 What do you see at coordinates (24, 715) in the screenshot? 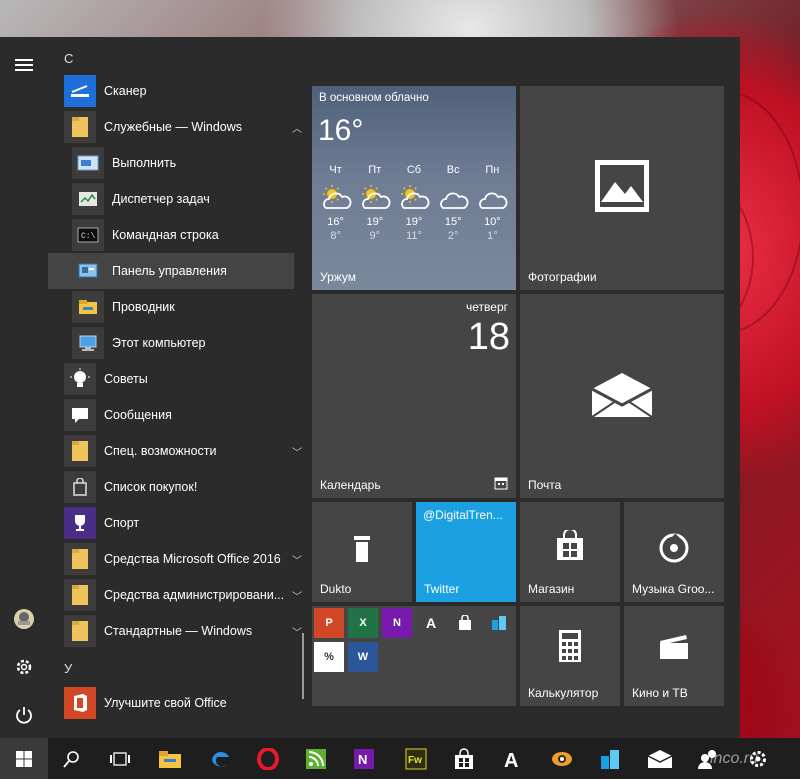
I see `power-button` at bounding box center [24, 715].